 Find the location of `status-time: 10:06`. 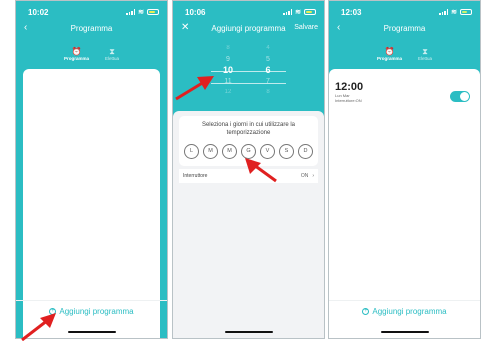

status-time: 10:06 is located at coordinates (195, 12).